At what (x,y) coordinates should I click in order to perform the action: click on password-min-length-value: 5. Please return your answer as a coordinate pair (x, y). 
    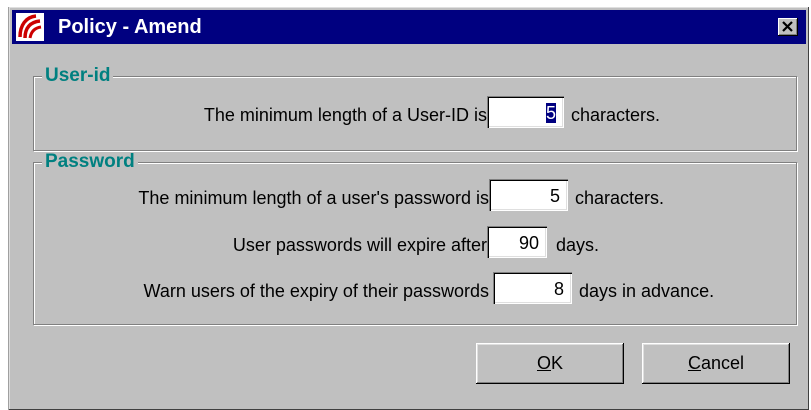
    Looking at the image, I should click on (554, 196).